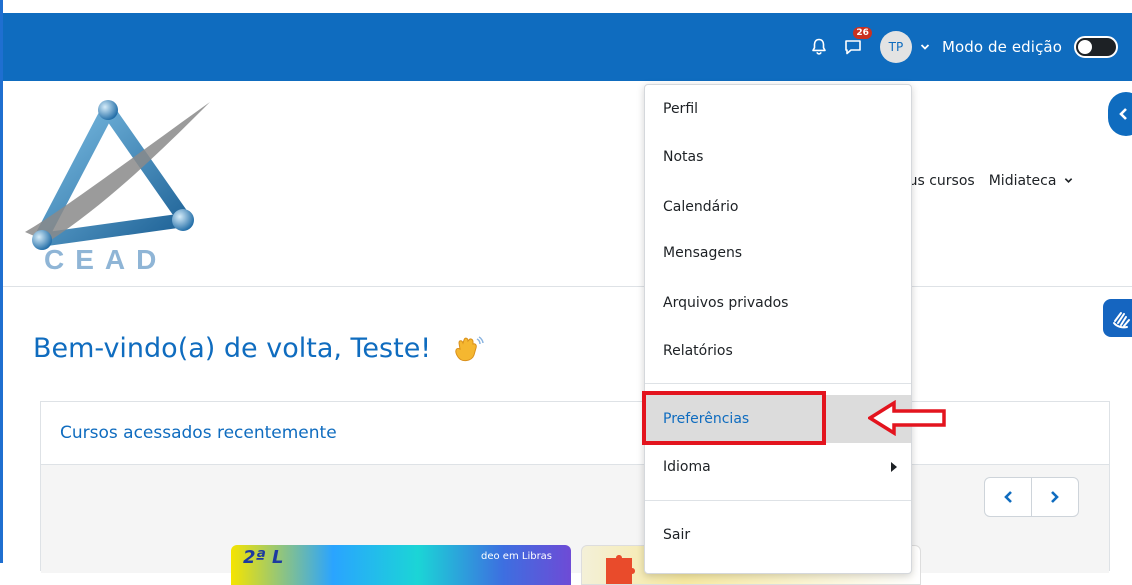  I want to click on window-frame-edge, so click(1, 281).